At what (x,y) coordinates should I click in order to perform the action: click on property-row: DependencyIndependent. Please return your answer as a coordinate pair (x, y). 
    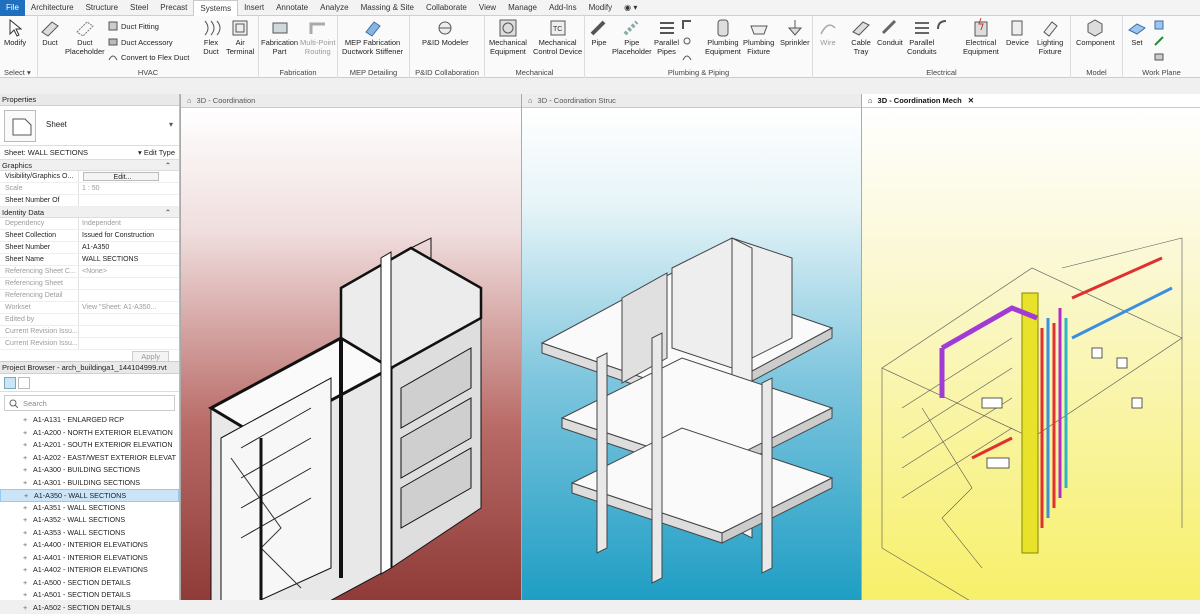
    Looking at the image, I should click on (89, 224).